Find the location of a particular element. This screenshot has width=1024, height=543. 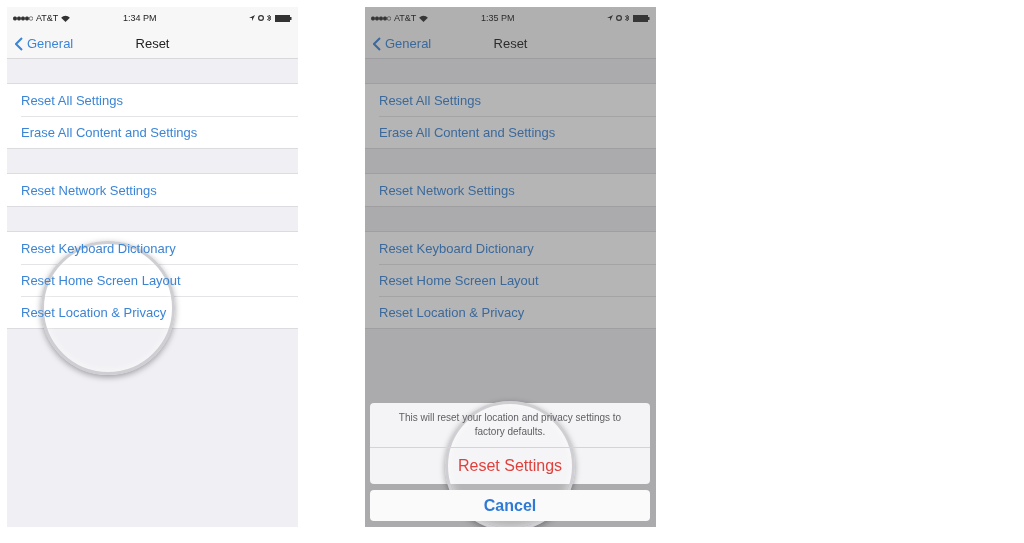

status-time: 1:34 PM is located at coordinates (139, 18).